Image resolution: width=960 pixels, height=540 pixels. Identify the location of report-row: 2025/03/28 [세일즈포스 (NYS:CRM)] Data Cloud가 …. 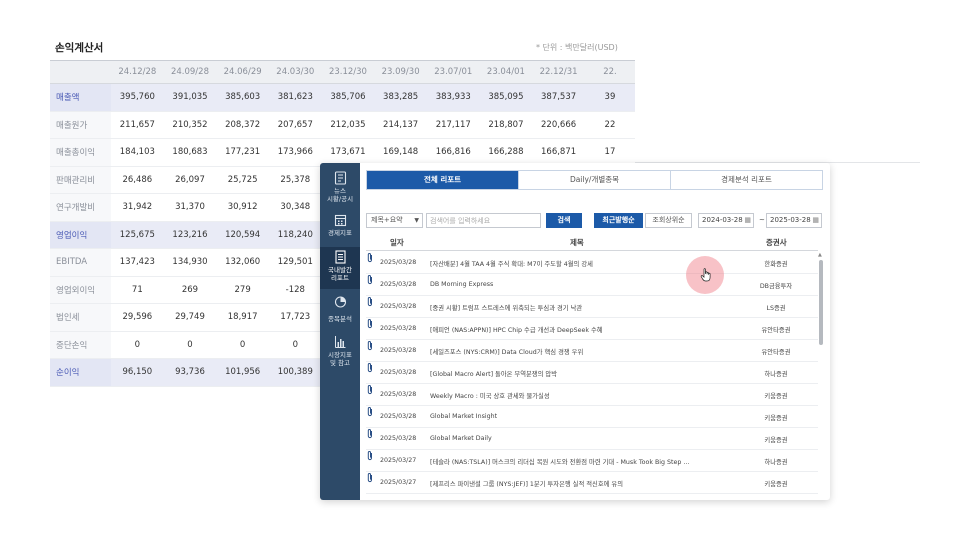
(592, 351).